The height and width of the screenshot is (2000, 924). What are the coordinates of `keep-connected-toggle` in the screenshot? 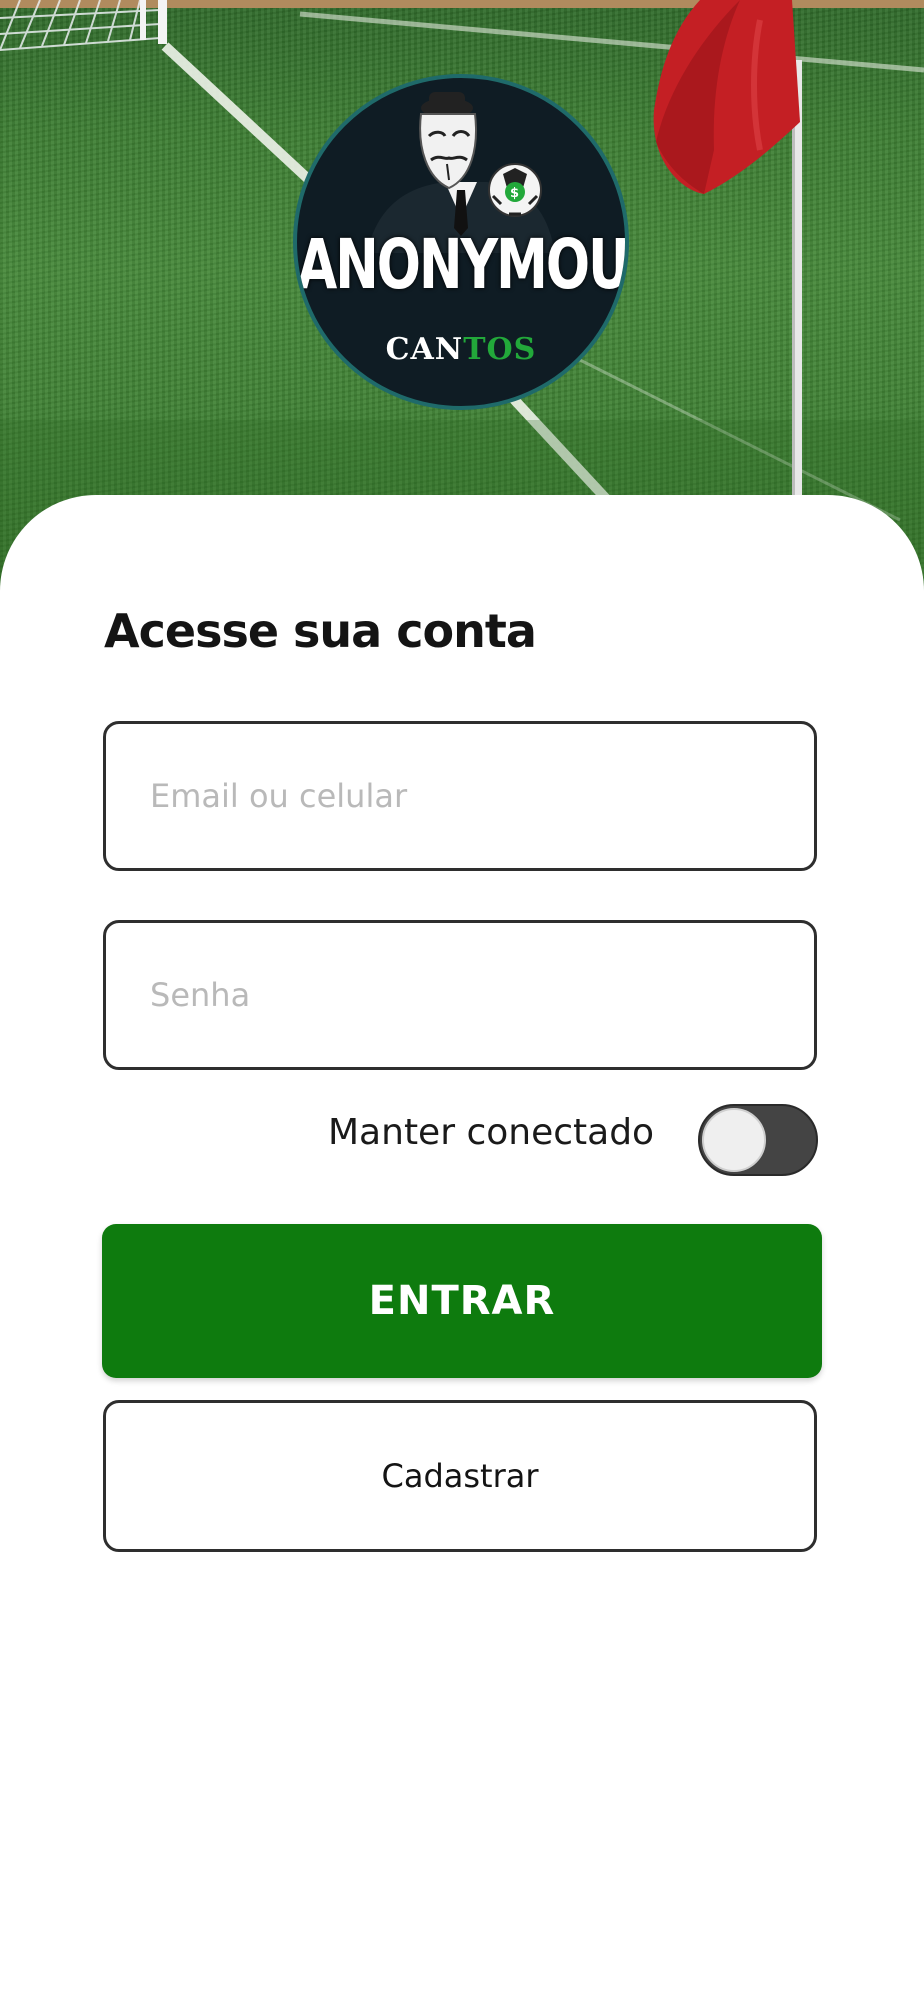 It's located at (758, 1140).